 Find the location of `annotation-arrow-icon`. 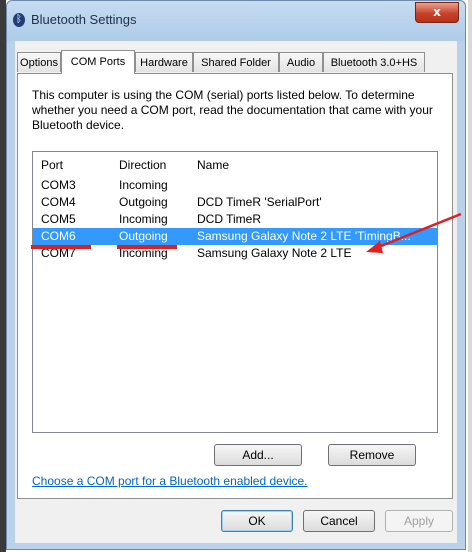

annotation-arrow-icon is located at coordinates (414, 232).